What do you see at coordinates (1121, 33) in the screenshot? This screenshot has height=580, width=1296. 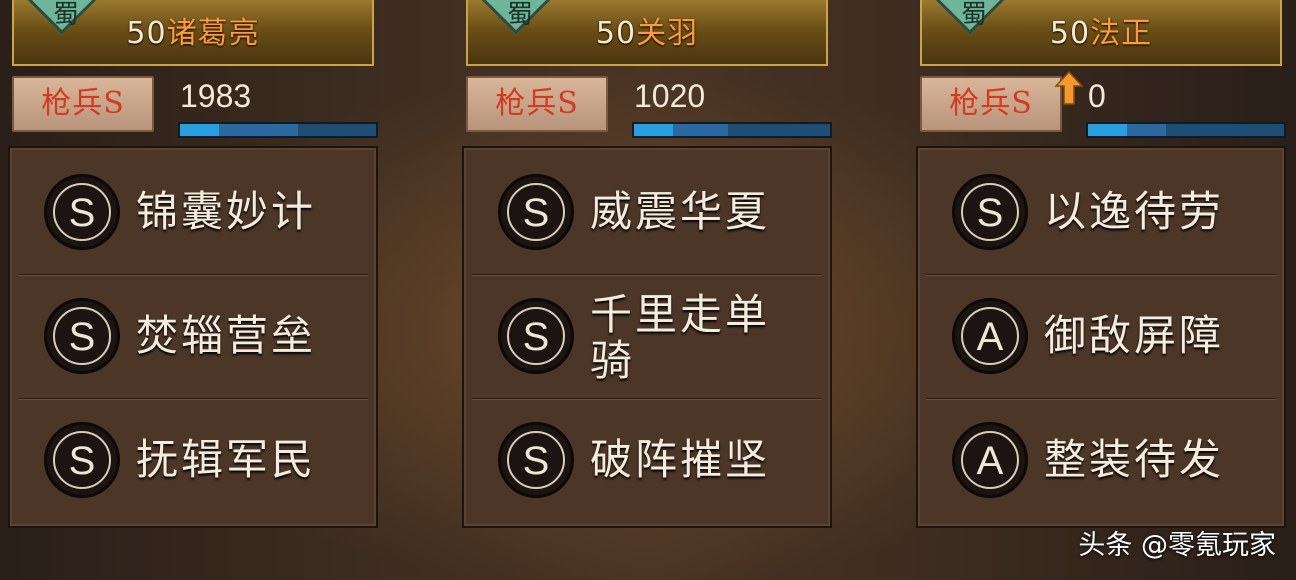 I see `hero-name-text: 法正` at bounding box center [1121, 33].